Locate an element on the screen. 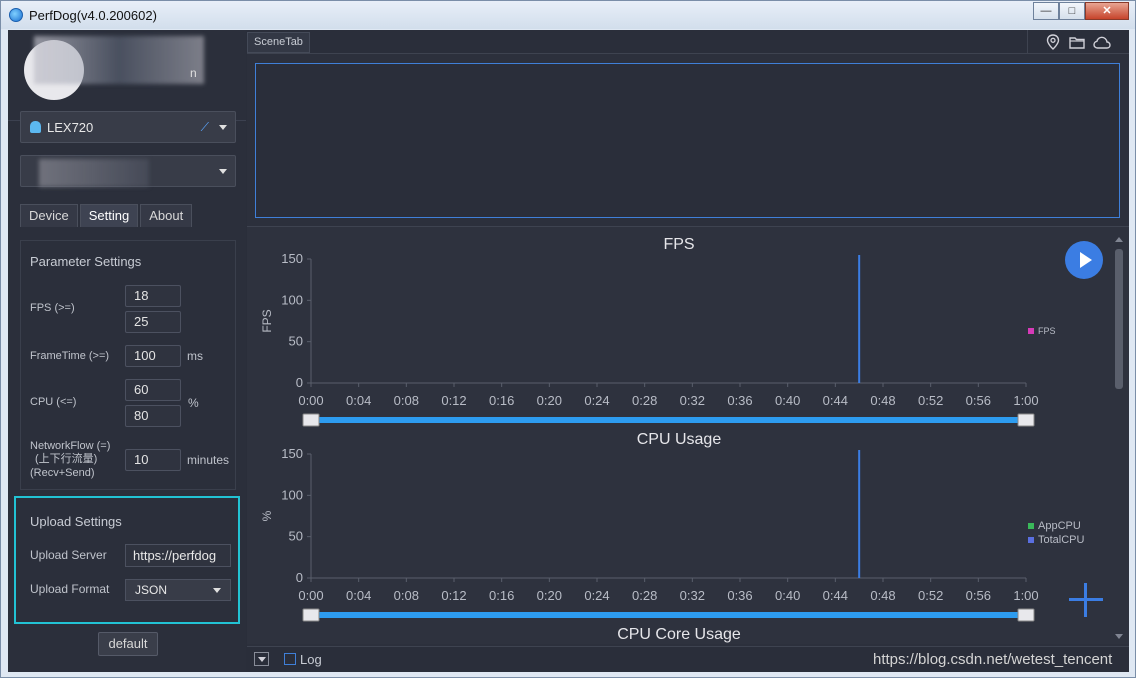 The image size is (1136, 678). y-tick-label: 150 is located at coordinates (292, 453).